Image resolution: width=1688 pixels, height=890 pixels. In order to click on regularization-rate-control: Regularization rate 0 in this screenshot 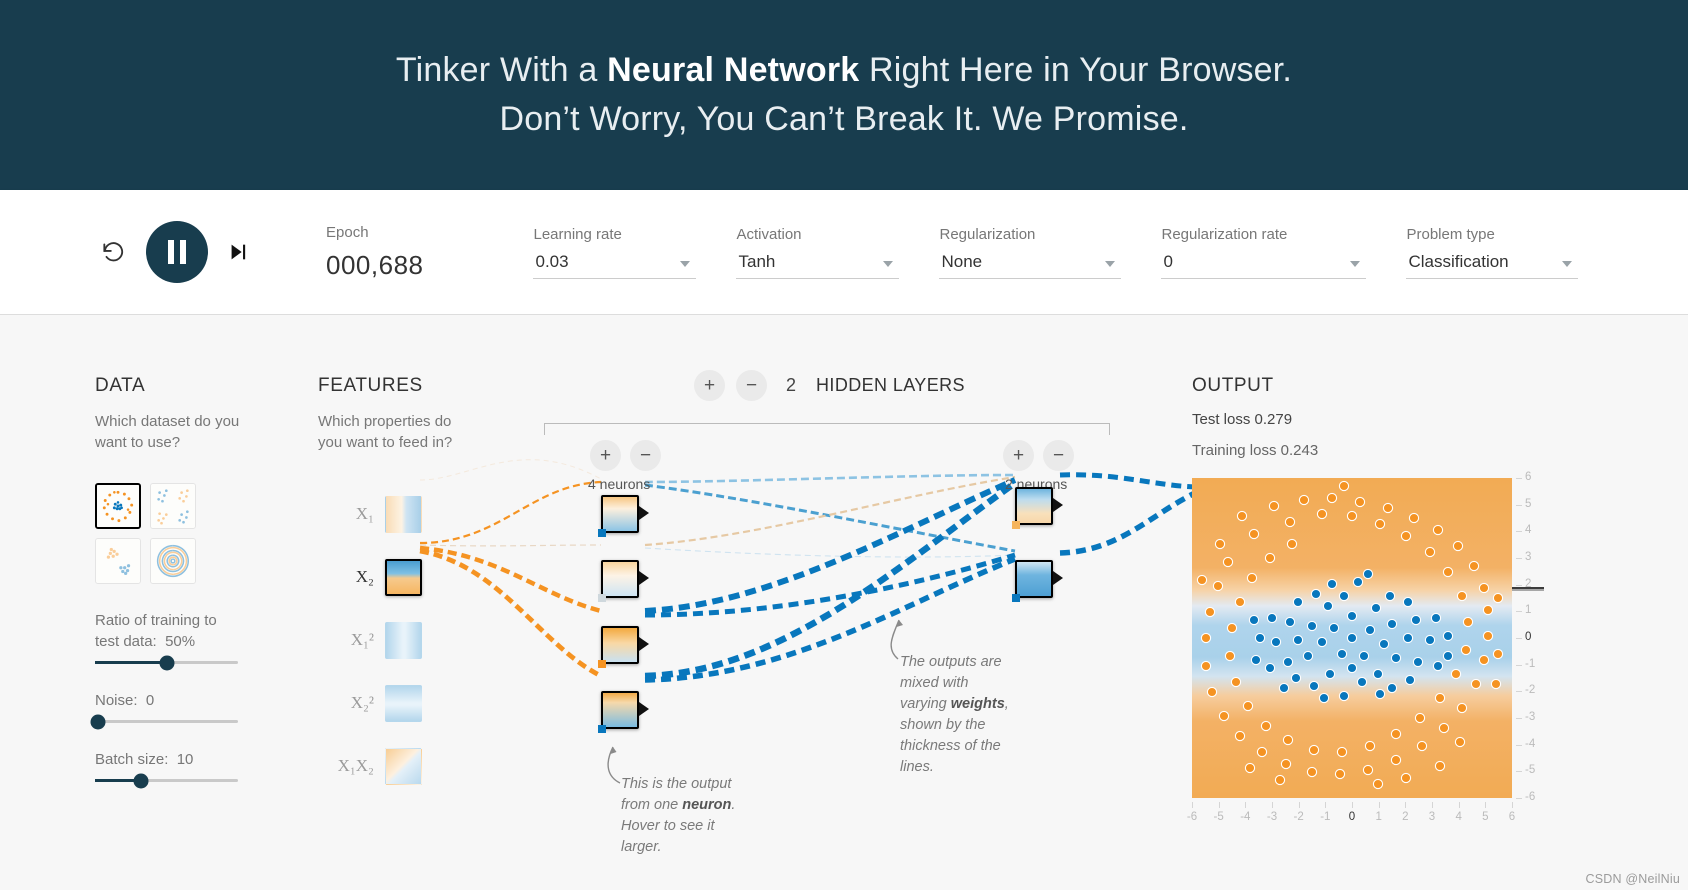, I will do `click(1264, 252)`.